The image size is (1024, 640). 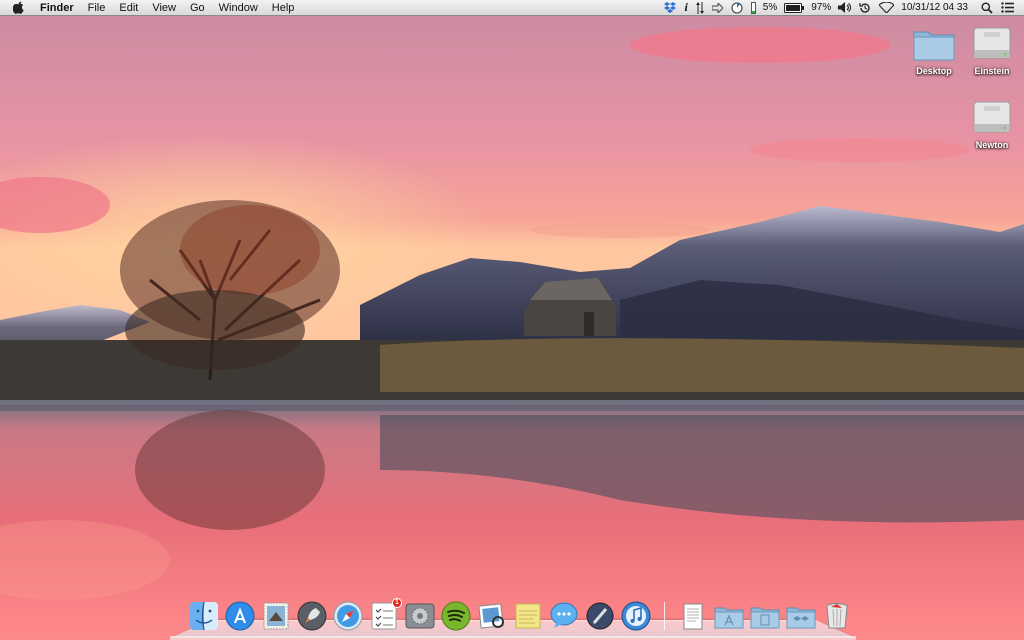 I want to click on desktop-icon-label: Newton, so click(x=992, y=145).